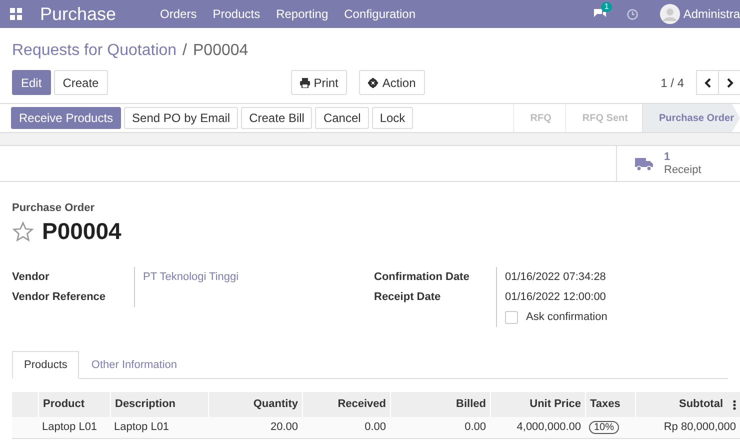  I want to click on record-name: P00004, so click(82, 231).